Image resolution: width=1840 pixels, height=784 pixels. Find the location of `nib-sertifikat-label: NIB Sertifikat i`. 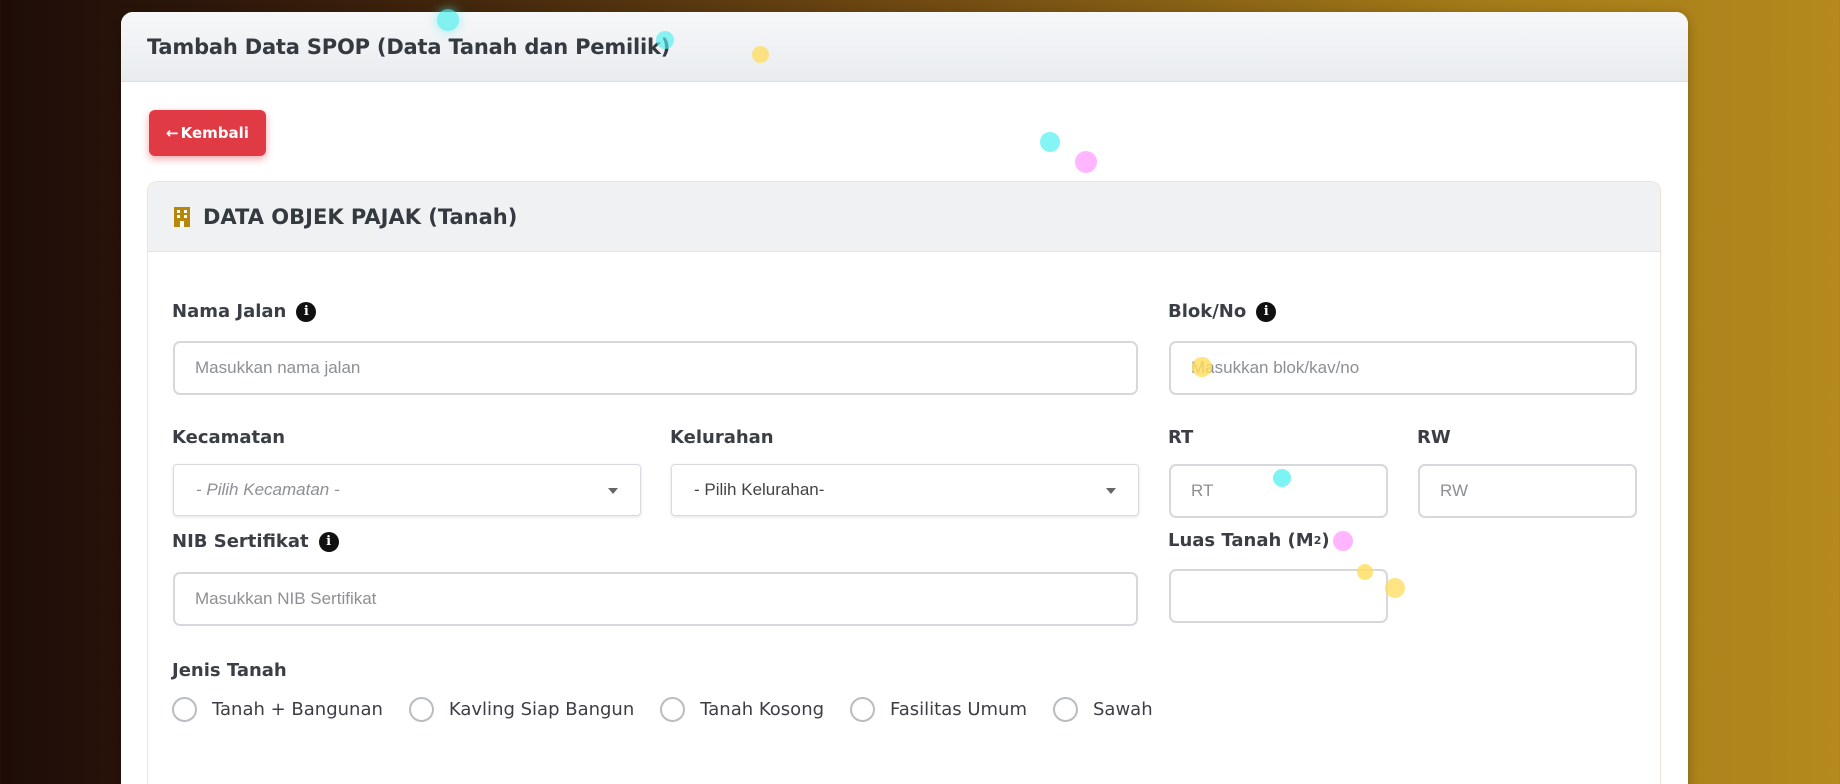

nib-sertifikat-label: NIB Sertifikat i is located at coordinates (255, 541).